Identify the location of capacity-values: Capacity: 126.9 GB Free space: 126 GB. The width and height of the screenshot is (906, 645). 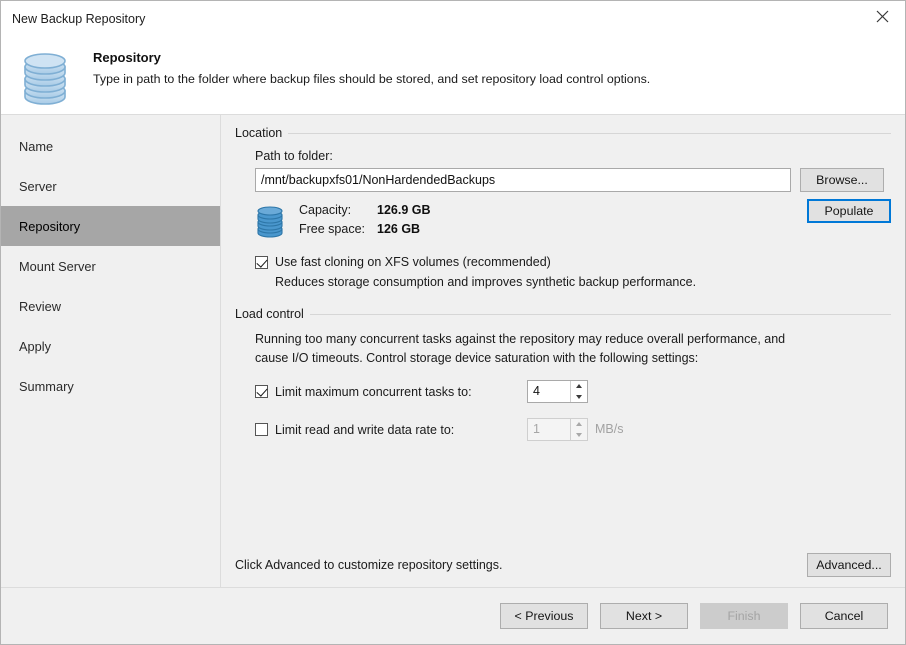
(365, 222).